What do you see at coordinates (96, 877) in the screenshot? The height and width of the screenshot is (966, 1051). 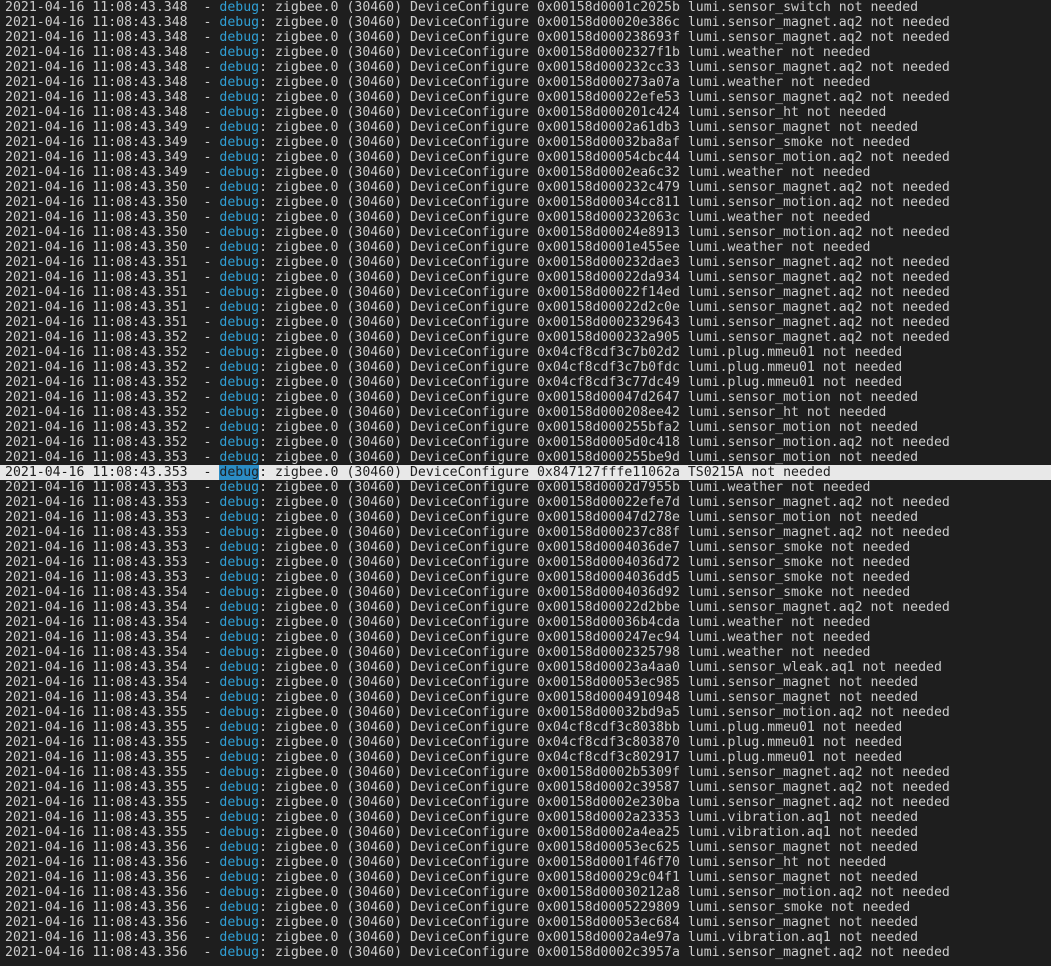 I see `log-timestamp: 2021-04-16 11:08:43.356` at bounding box center [96, 877].